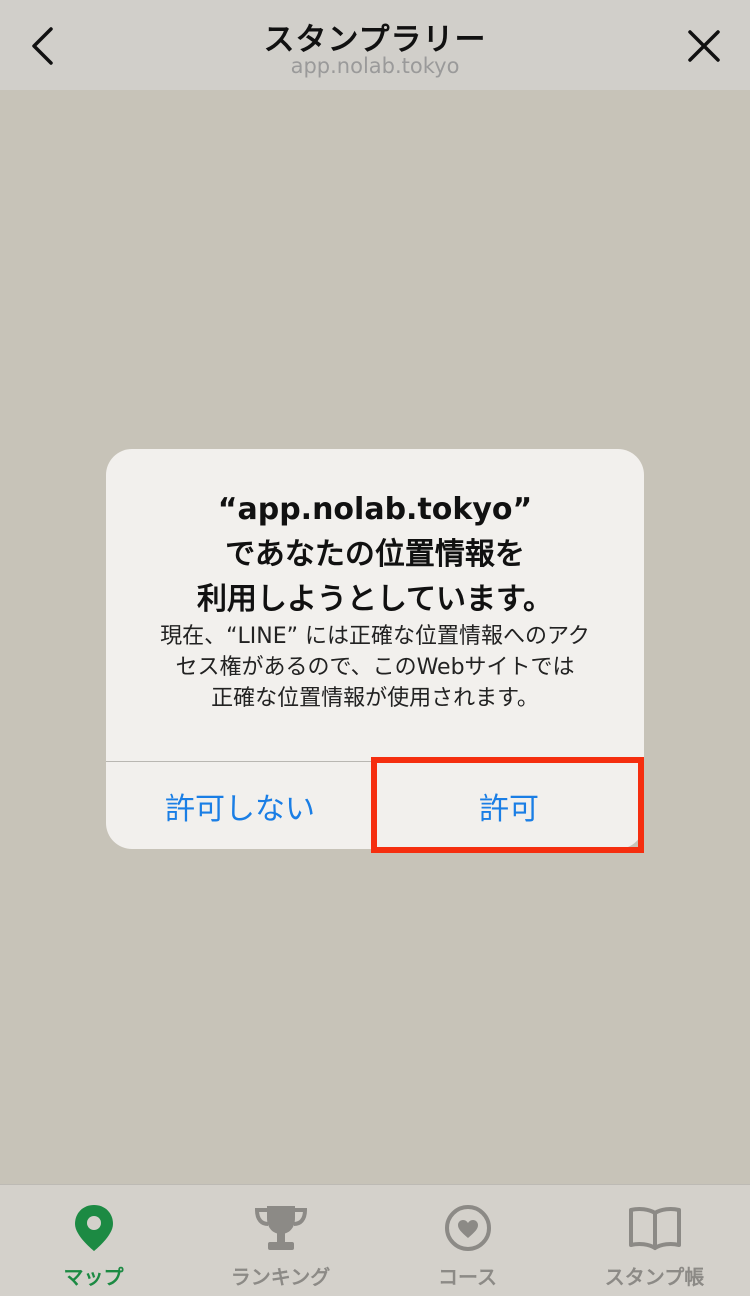  I want to click on dialog-title-line: 利用しようとしています。, so click(375, 599).